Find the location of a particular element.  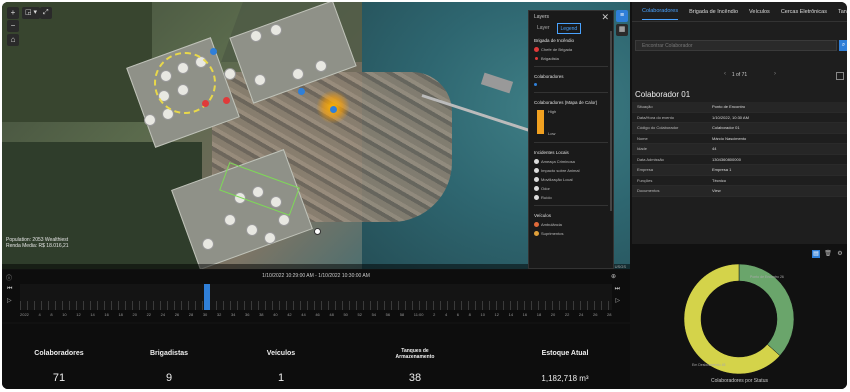

attribute-row: Funções Técnico is located at coordinates (739, 181).